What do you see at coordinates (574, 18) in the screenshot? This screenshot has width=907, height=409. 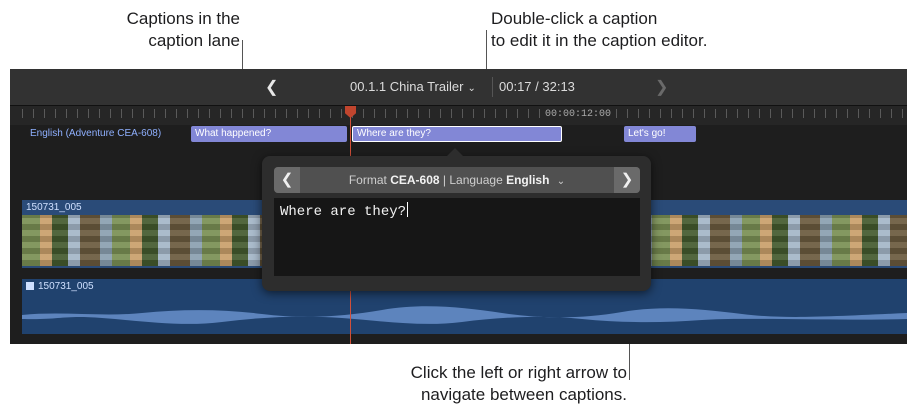 I see `callout-line: Double-click a caption` at bounding box center [574, 18].